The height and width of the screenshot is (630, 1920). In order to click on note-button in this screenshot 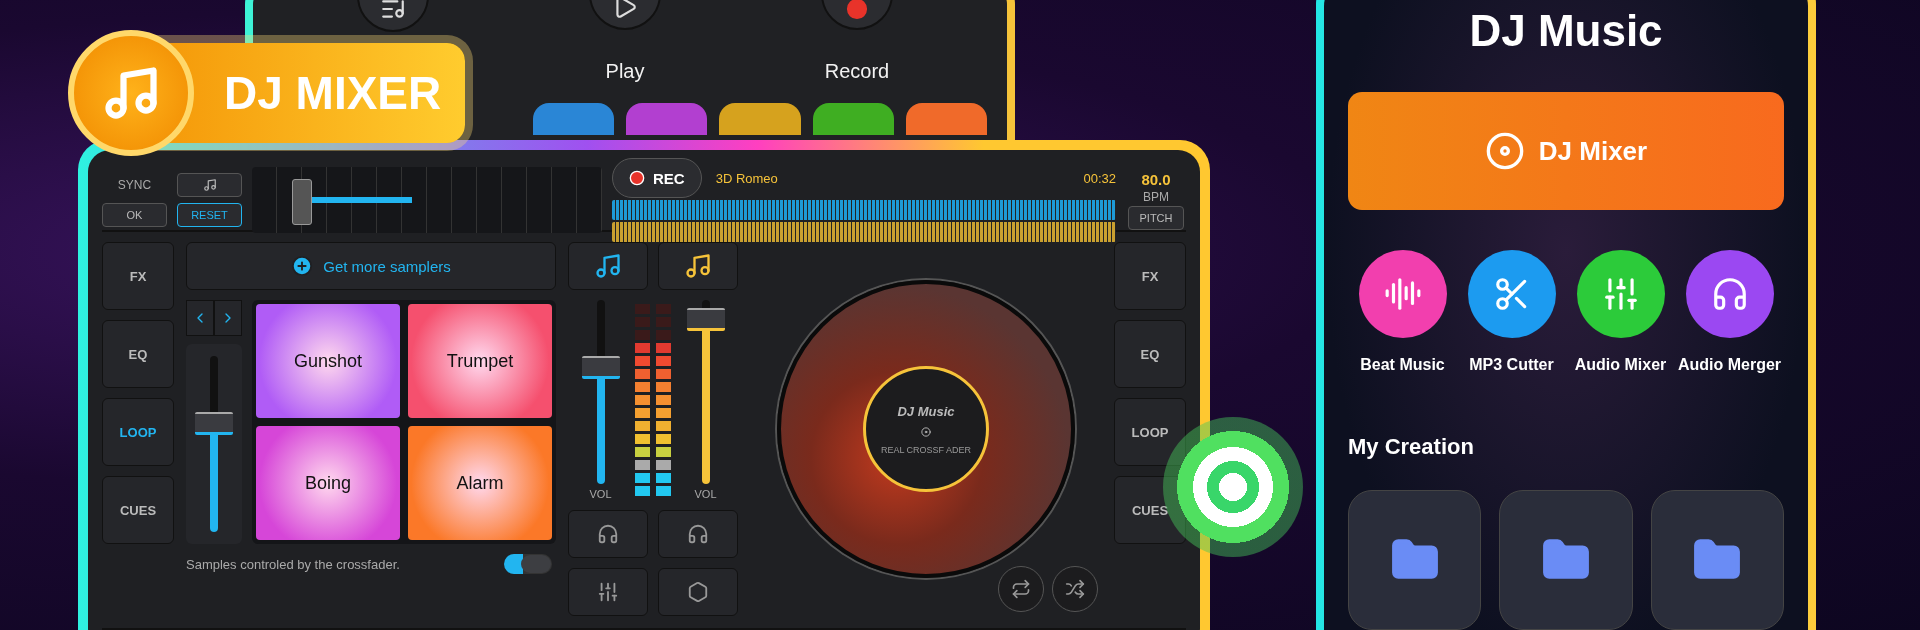, I will do `click(209, 185)`.